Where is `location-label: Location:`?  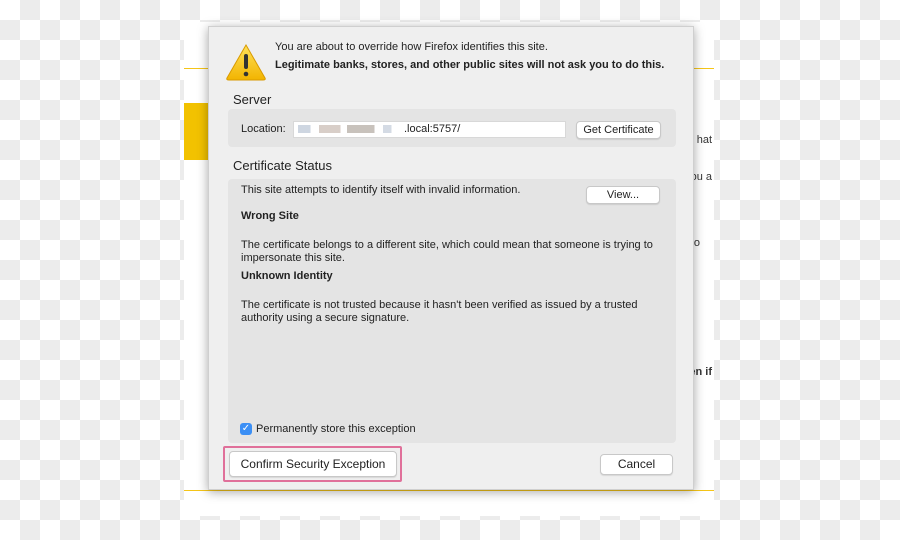
location-label: Location: is located at coordinates (263, 129).